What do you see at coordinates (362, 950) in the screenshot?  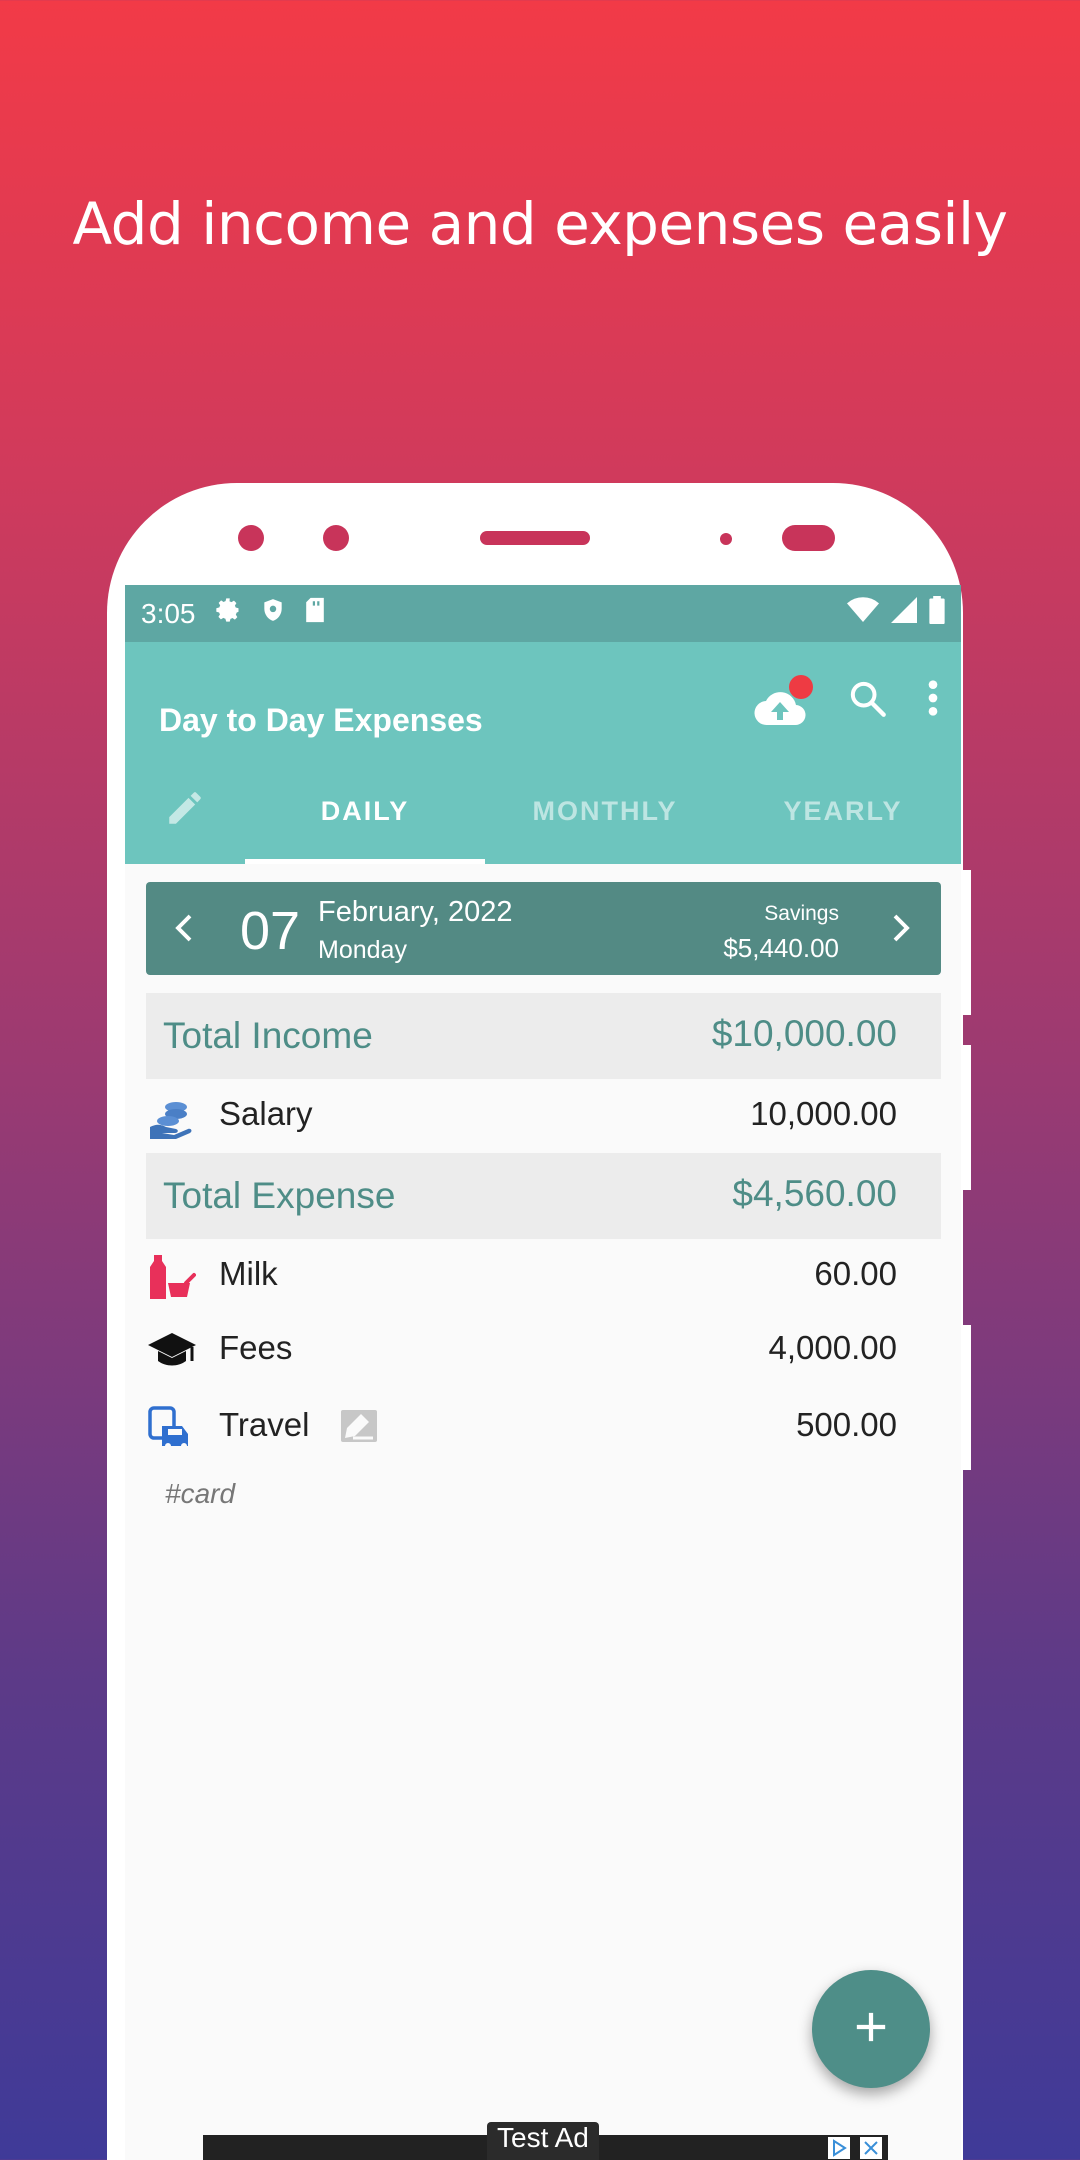 I see `weekday: Monday` at bounding box center [362, 950].